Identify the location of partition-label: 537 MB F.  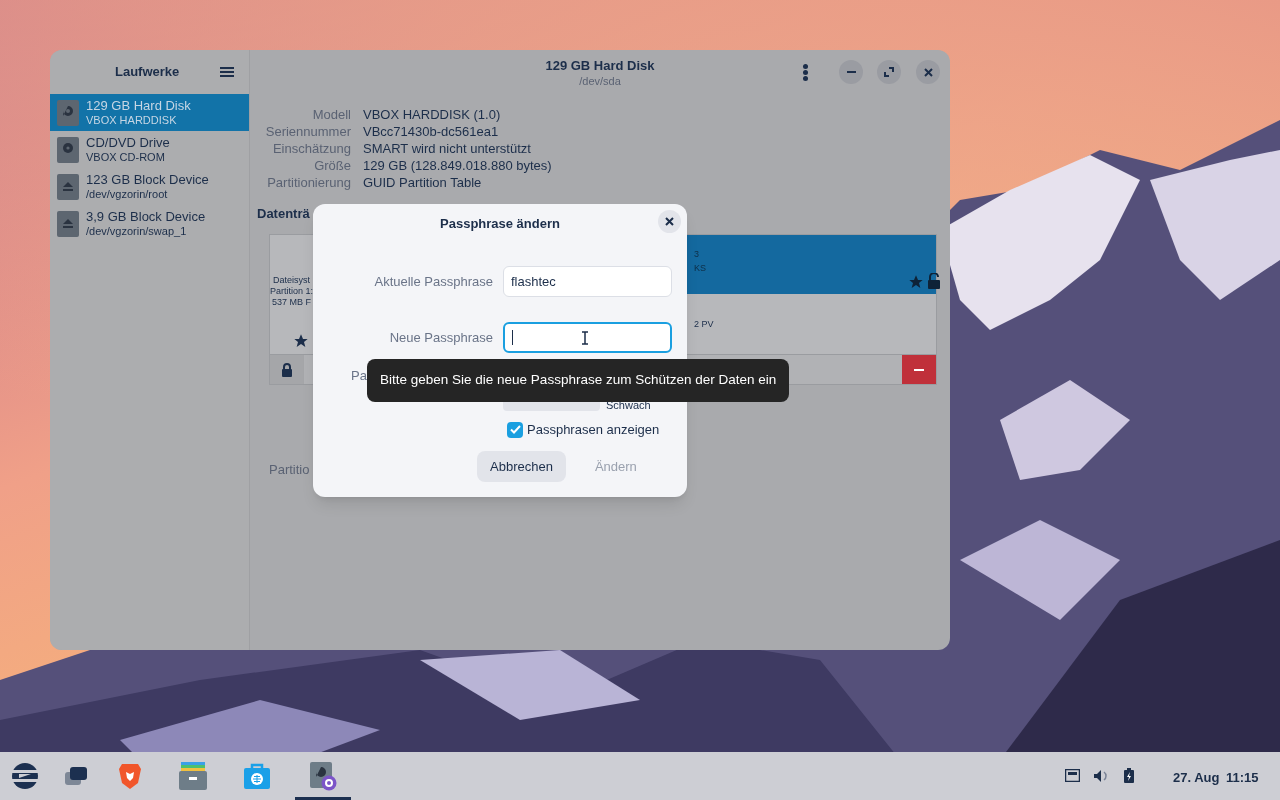
(291, 302).